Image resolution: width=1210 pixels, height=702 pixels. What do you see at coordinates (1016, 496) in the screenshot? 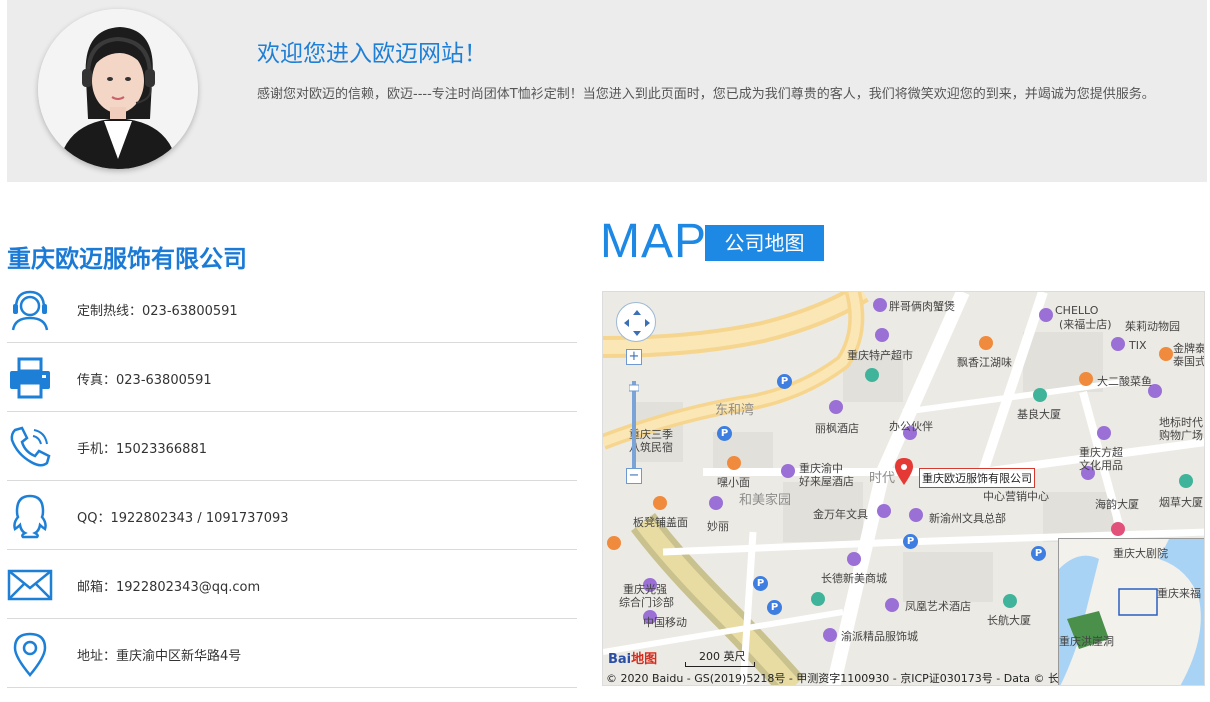
I see `map-label: 中心营销中心` at bounding box center [1016, 496].